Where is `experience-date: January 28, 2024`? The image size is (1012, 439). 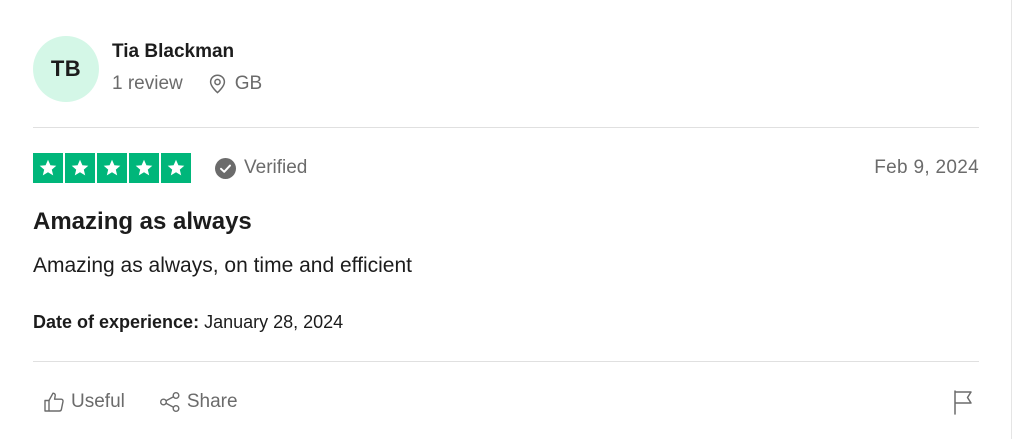 experience-date: January 28, 2024 is located at coordinates (274, 322).